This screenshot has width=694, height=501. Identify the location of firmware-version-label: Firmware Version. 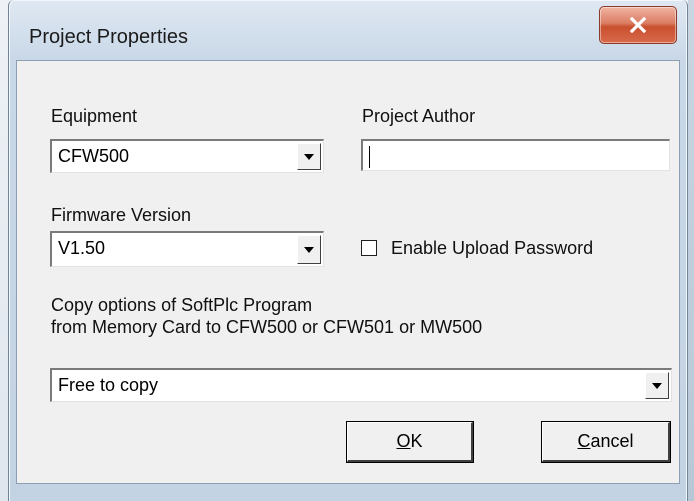
(121, 215).